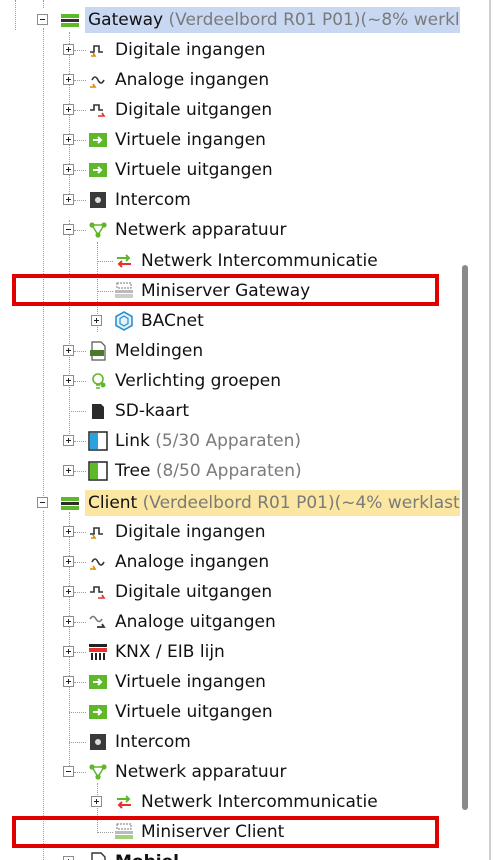  What do you see at coordinates (98, 441) in the screenshot?
I see `link-icon` at bounding box center [98, 441].